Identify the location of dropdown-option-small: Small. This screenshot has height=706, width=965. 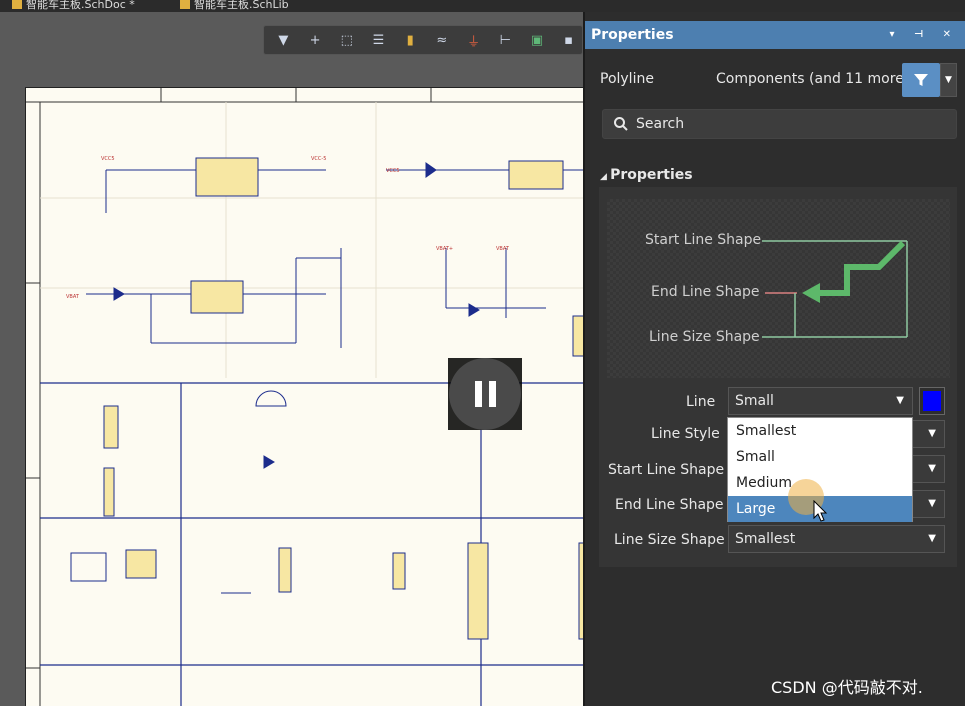
(820, 457).